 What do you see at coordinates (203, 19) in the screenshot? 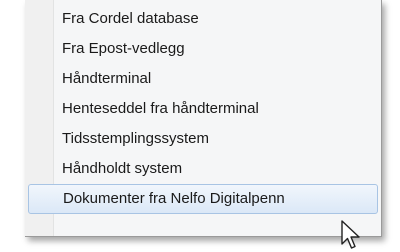
I see `menu-item-fra-cordel-database: Fra Cordel database` at bounding box center [203, 19].